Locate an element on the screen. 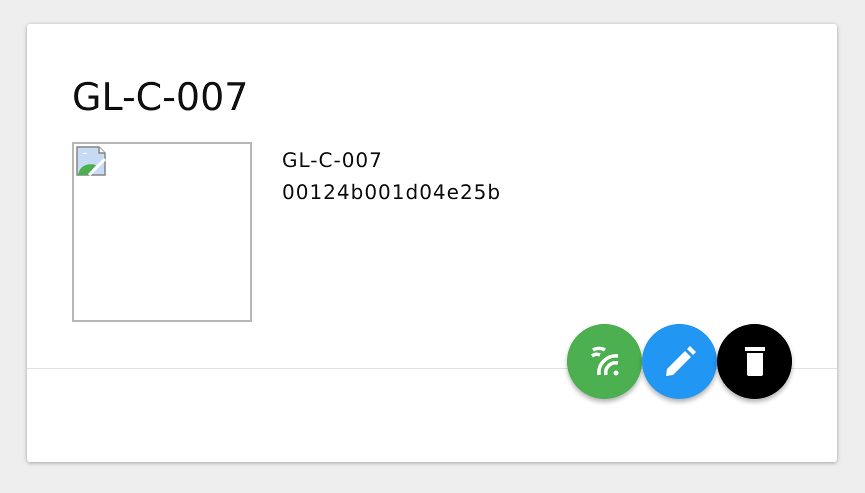 The width and height of the screenshot is (865, 493). signal-button is located at coordinates (604, 361).